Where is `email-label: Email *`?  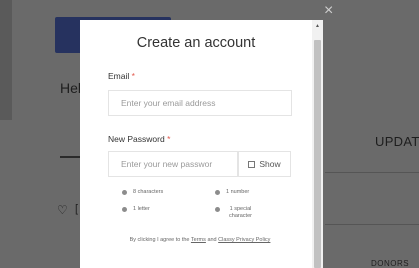 email-label: Email * is located at coordinates (121, 76).